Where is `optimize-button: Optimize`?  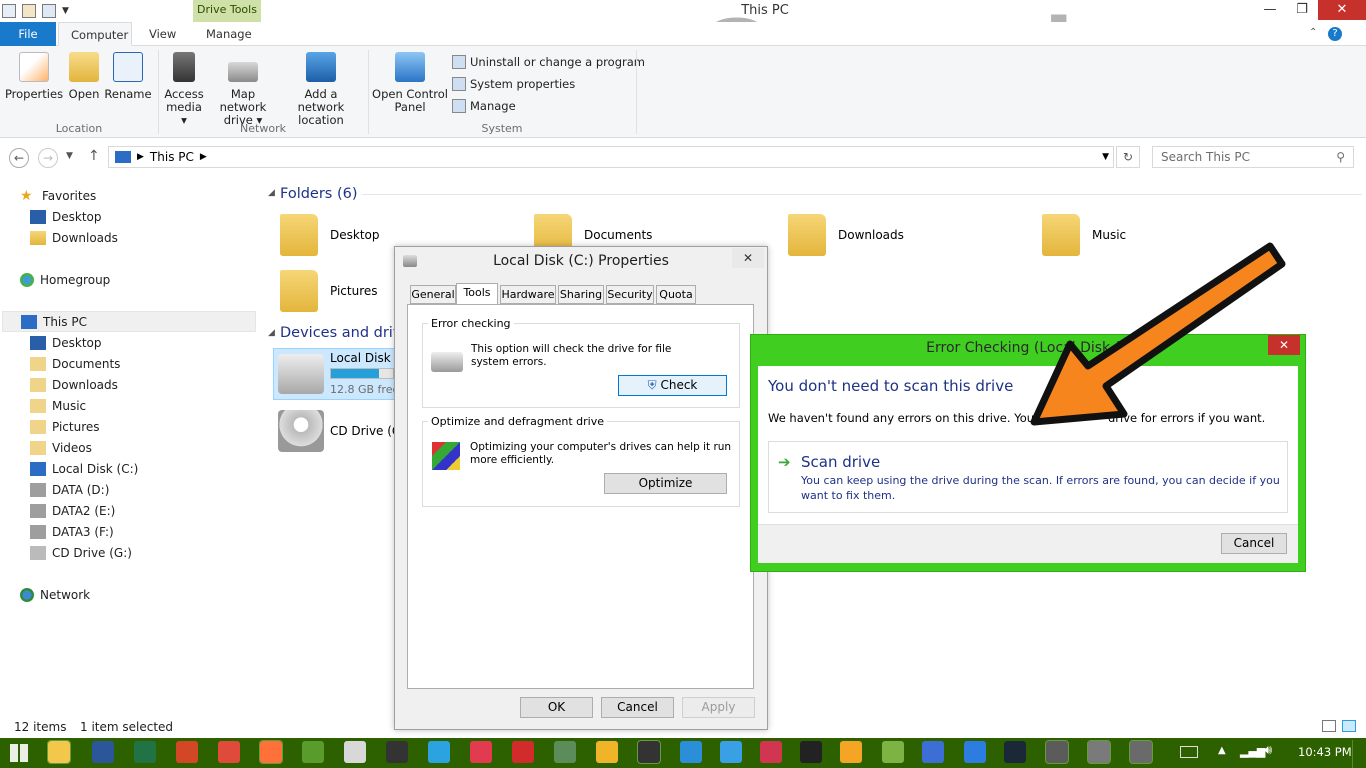 optimize-button: Optimize is located at coordinates (665, 483).